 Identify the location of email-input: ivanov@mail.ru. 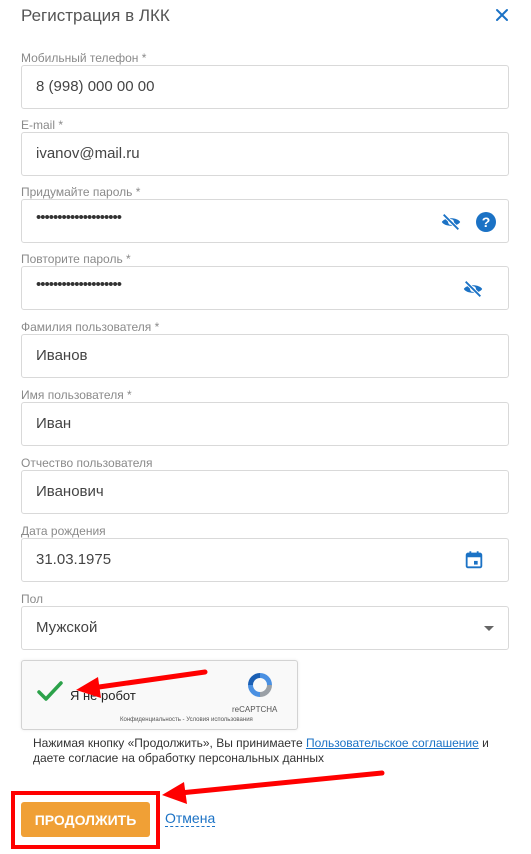
(265, 154).